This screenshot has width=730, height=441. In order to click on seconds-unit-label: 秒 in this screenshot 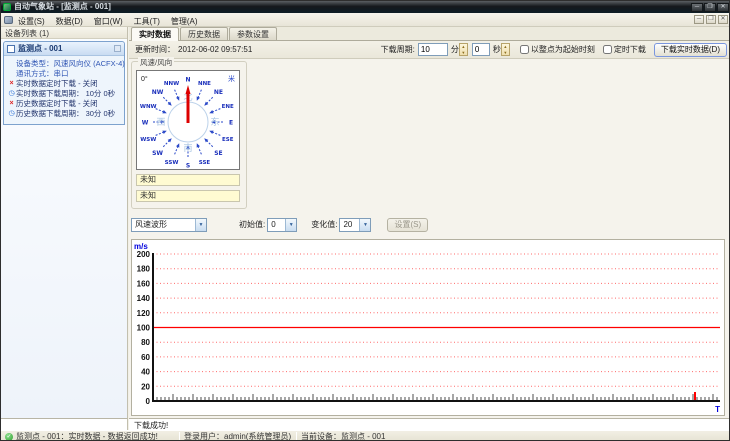, I will do `click(496, 49)`.